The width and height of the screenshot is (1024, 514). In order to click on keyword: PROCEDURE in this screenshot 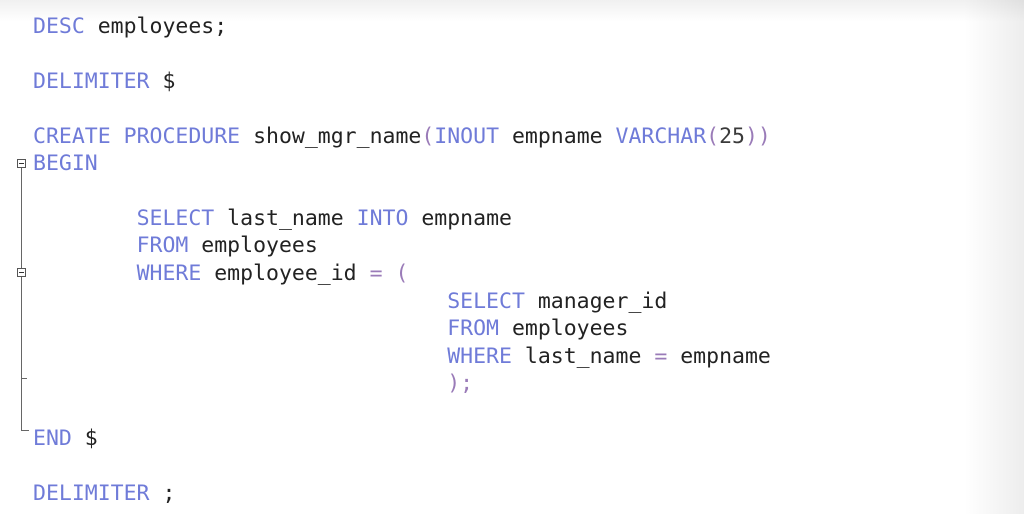, I will do `click(182, 136)`.